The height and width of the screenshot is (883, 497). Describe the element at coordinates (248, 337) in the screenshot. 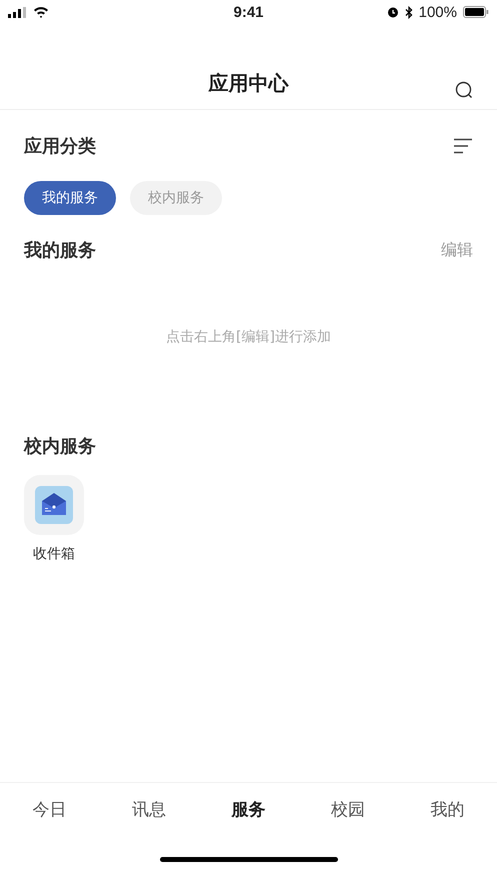

I see `empty-hint: 点击右上角[编辑]进行添加` at that location.